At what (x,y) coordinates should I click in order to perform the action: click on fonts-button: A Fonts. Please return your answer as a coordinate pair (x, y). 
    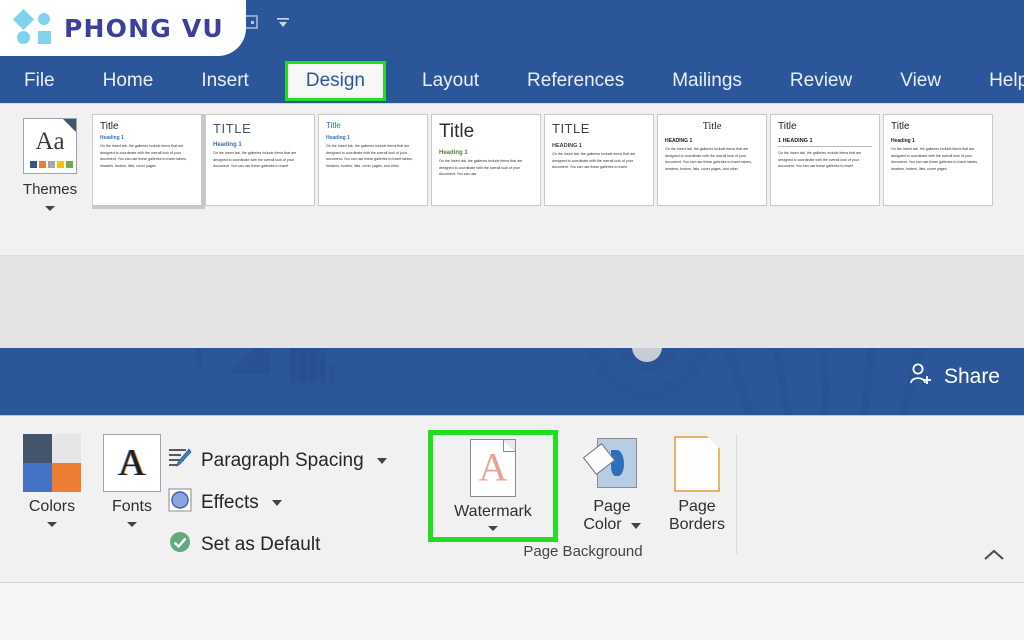
    Looking at the image, I should click on (132, 481).